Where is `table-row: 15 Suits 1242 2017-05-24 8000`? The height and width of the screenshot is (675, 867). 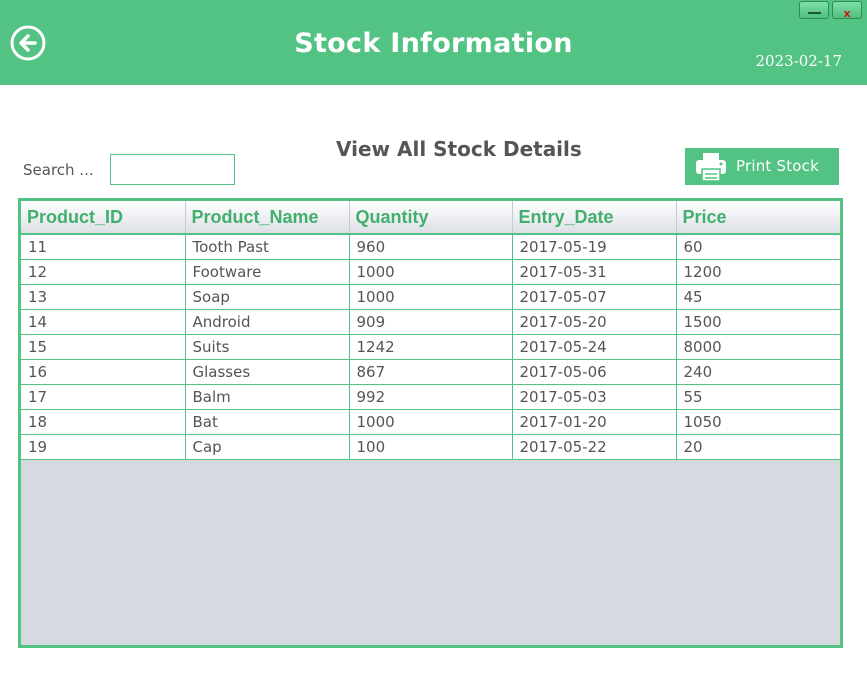
table-row: 15 Suits 1242 2017-05-24 8000 is located at coordinates (430, 346).